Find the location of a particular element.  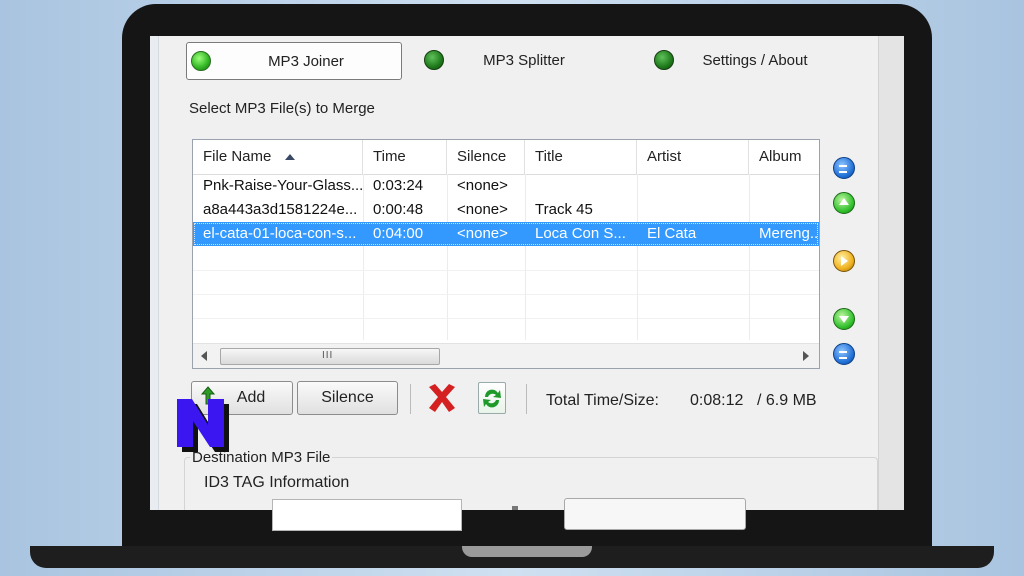

silence-button: Silence is located at coordinates (347, 398).